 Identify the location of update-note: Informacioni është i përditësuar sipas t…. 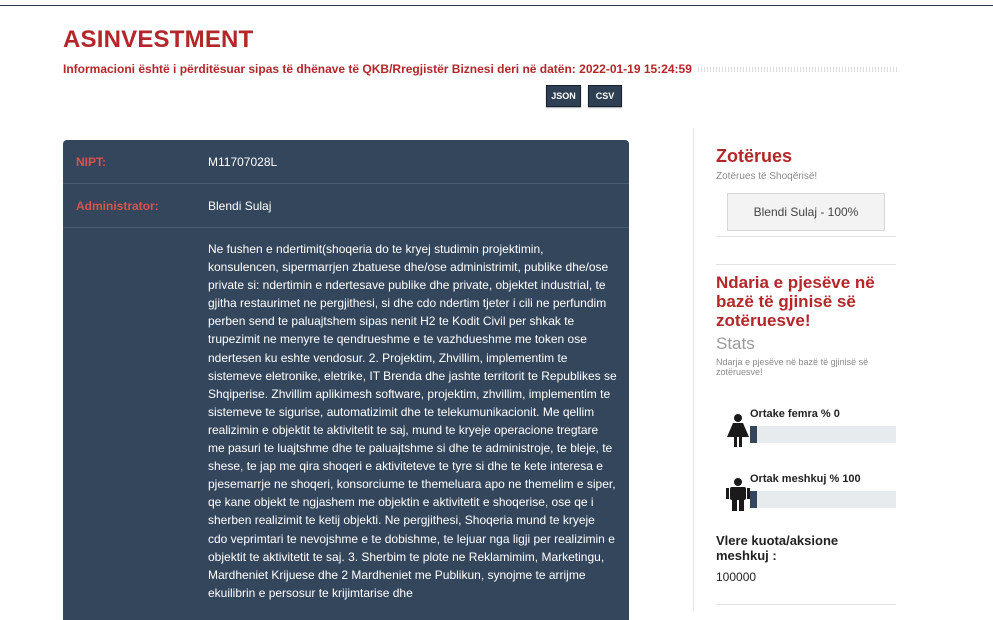
(377, 69).